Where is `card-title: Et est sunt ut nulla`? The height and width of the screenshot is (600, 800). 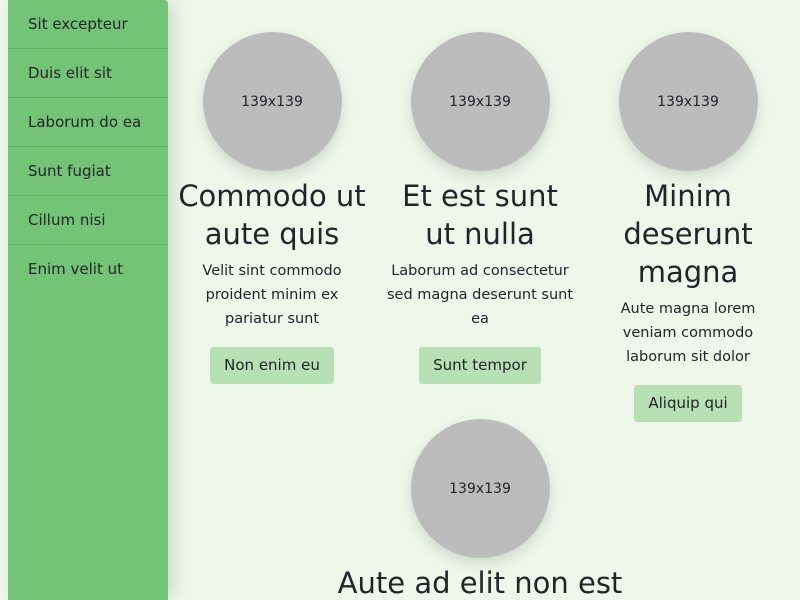
card-title: Et est sunt ut nulla is located at coordinates (480, 215).